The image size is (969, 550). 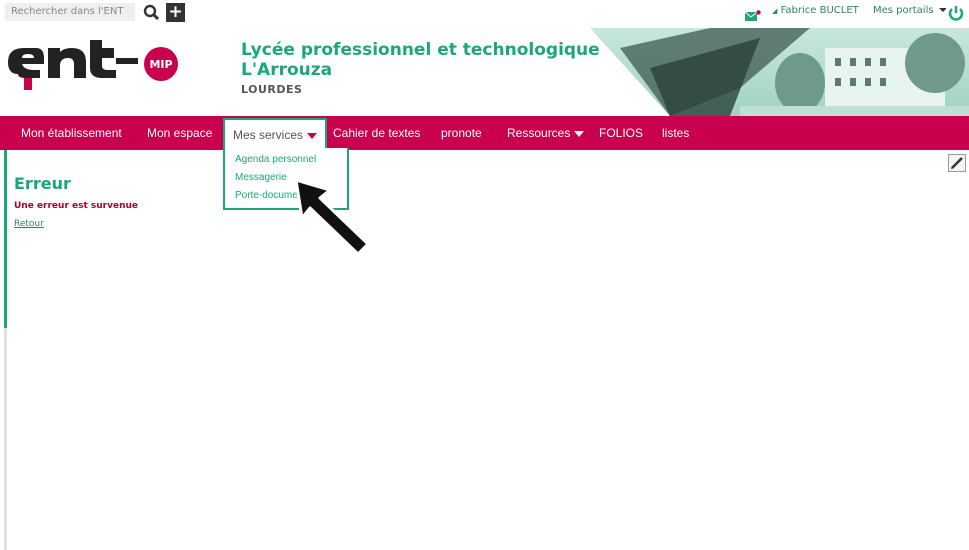 I want to click on power-icon, so click(x=956, y=13).